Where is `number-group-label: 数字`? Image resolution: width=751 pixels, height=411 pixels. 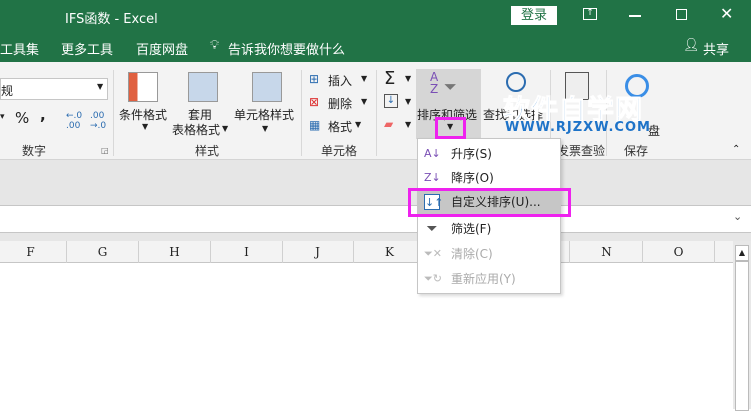
number-group-label: 数字 is located at coordinates (34, 151).